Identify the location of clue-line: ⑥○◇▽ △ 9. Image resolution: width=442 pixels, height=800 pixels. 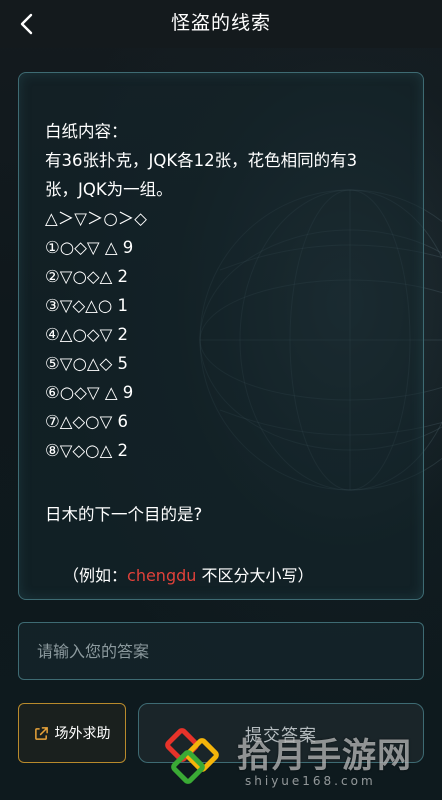
(89, 392).